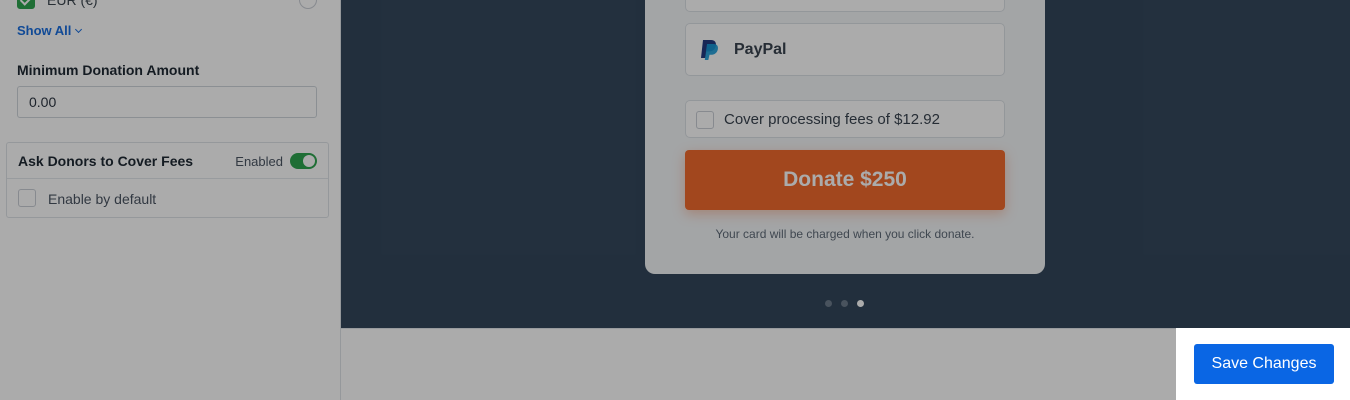 The width and height of the screenshot is (1350, 400). I want to click on save-highlight-area: Save Changes, so click(1263, 364).